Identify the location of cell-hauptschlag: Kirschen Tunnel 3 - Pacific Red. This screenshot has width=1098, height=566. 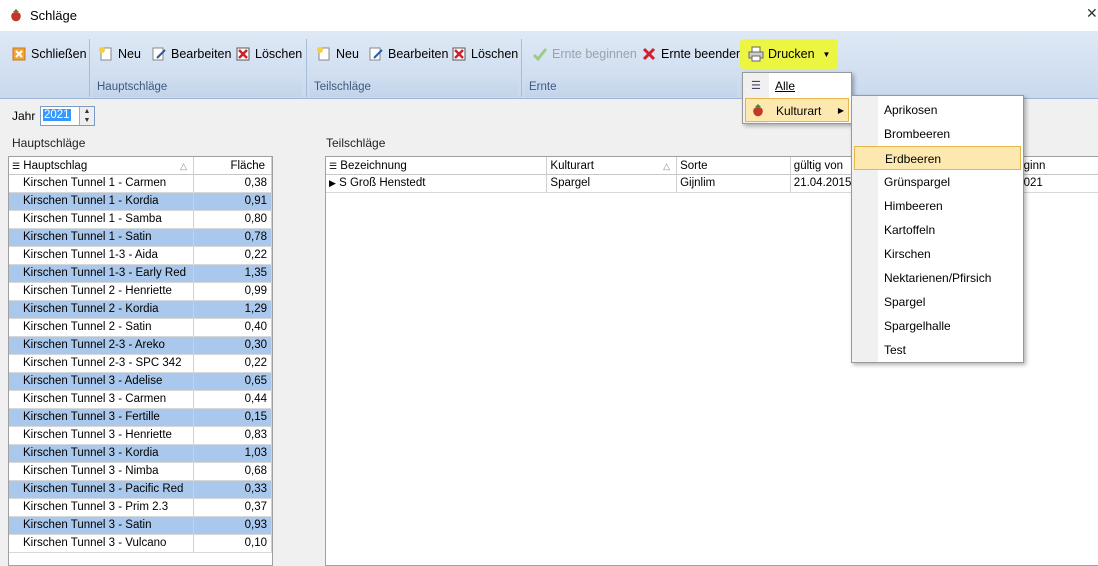
(101, 489).